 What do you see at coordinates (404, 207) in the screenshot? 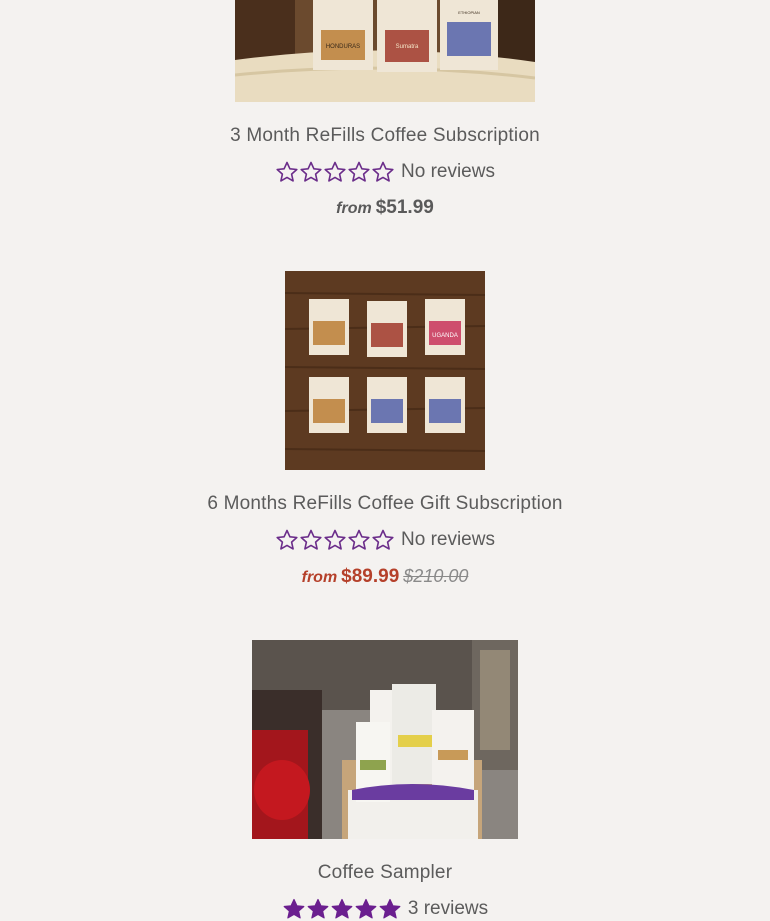
I see `price-amount: $51.99` at bounding box center [404, 207].